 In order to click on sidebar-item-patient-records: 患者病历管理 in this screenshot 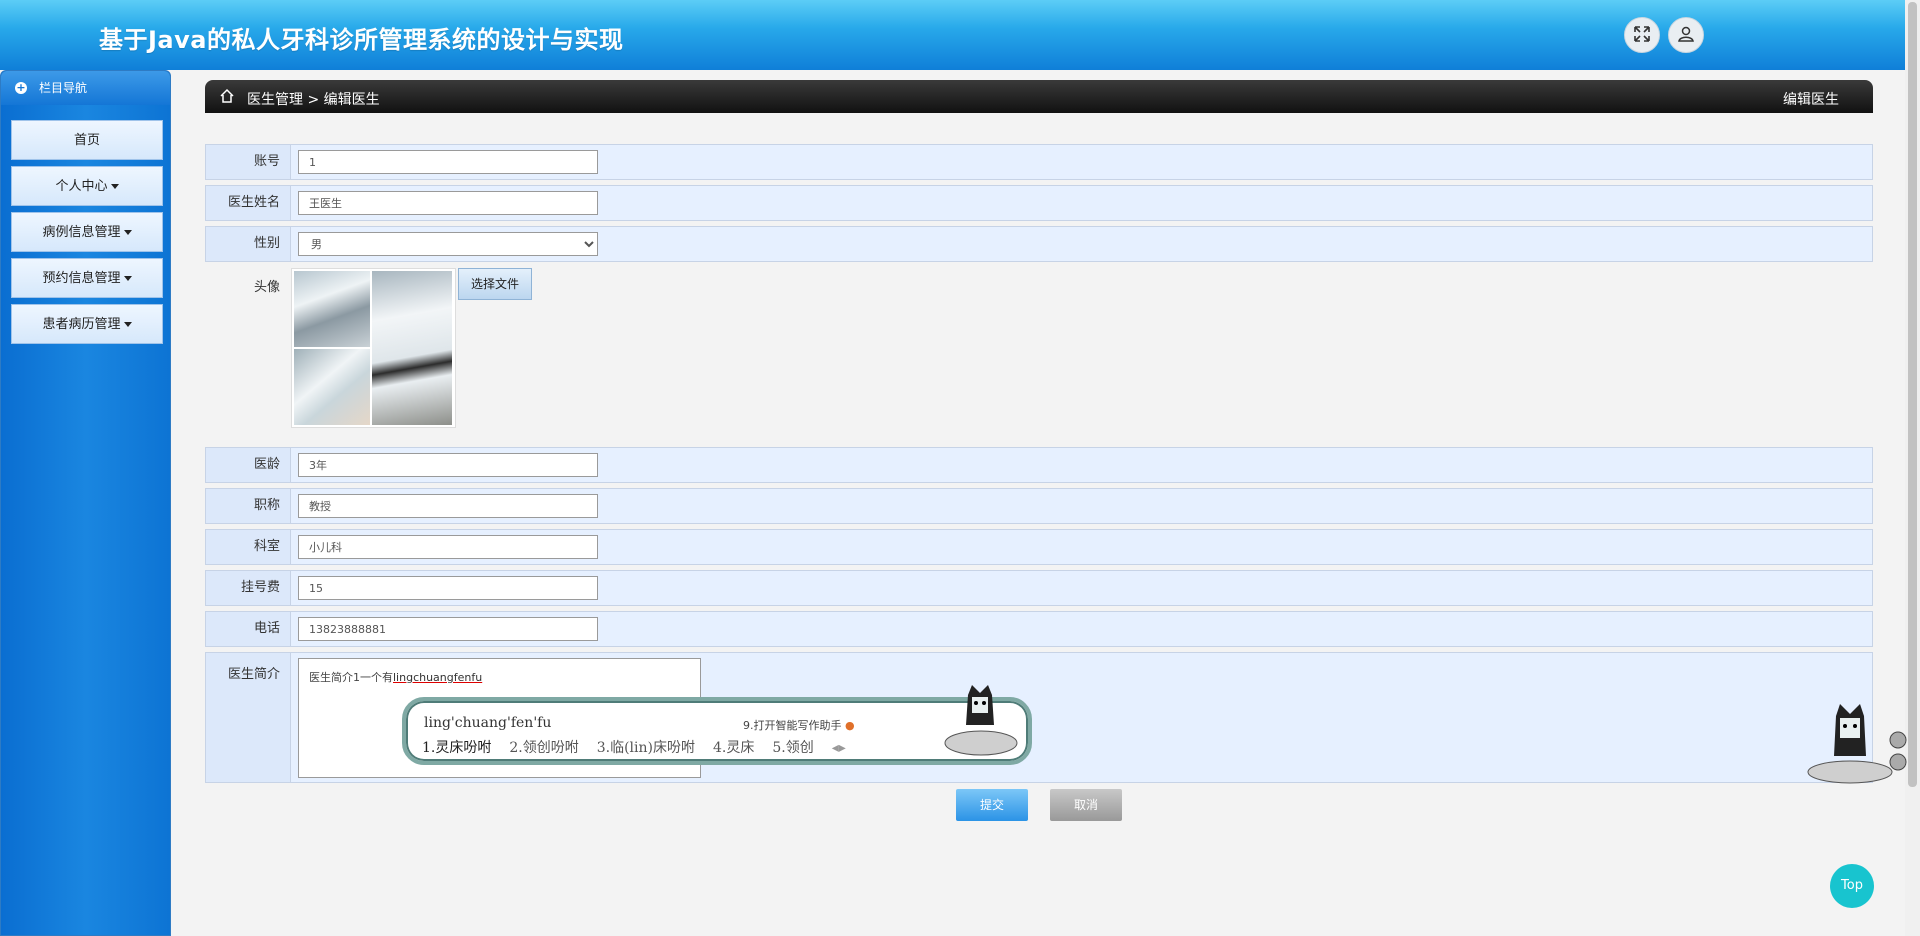, I will do `click(87, 324)`.